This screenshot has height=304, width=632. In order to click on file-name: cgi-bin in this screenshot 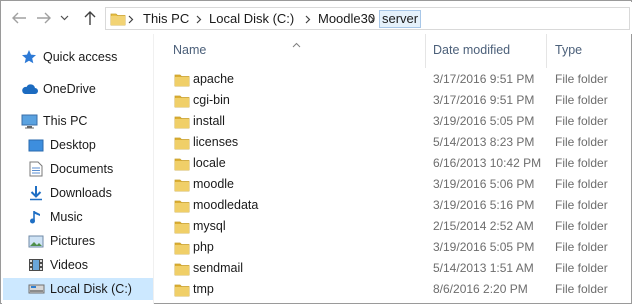, I will do `click(211, 100)`.